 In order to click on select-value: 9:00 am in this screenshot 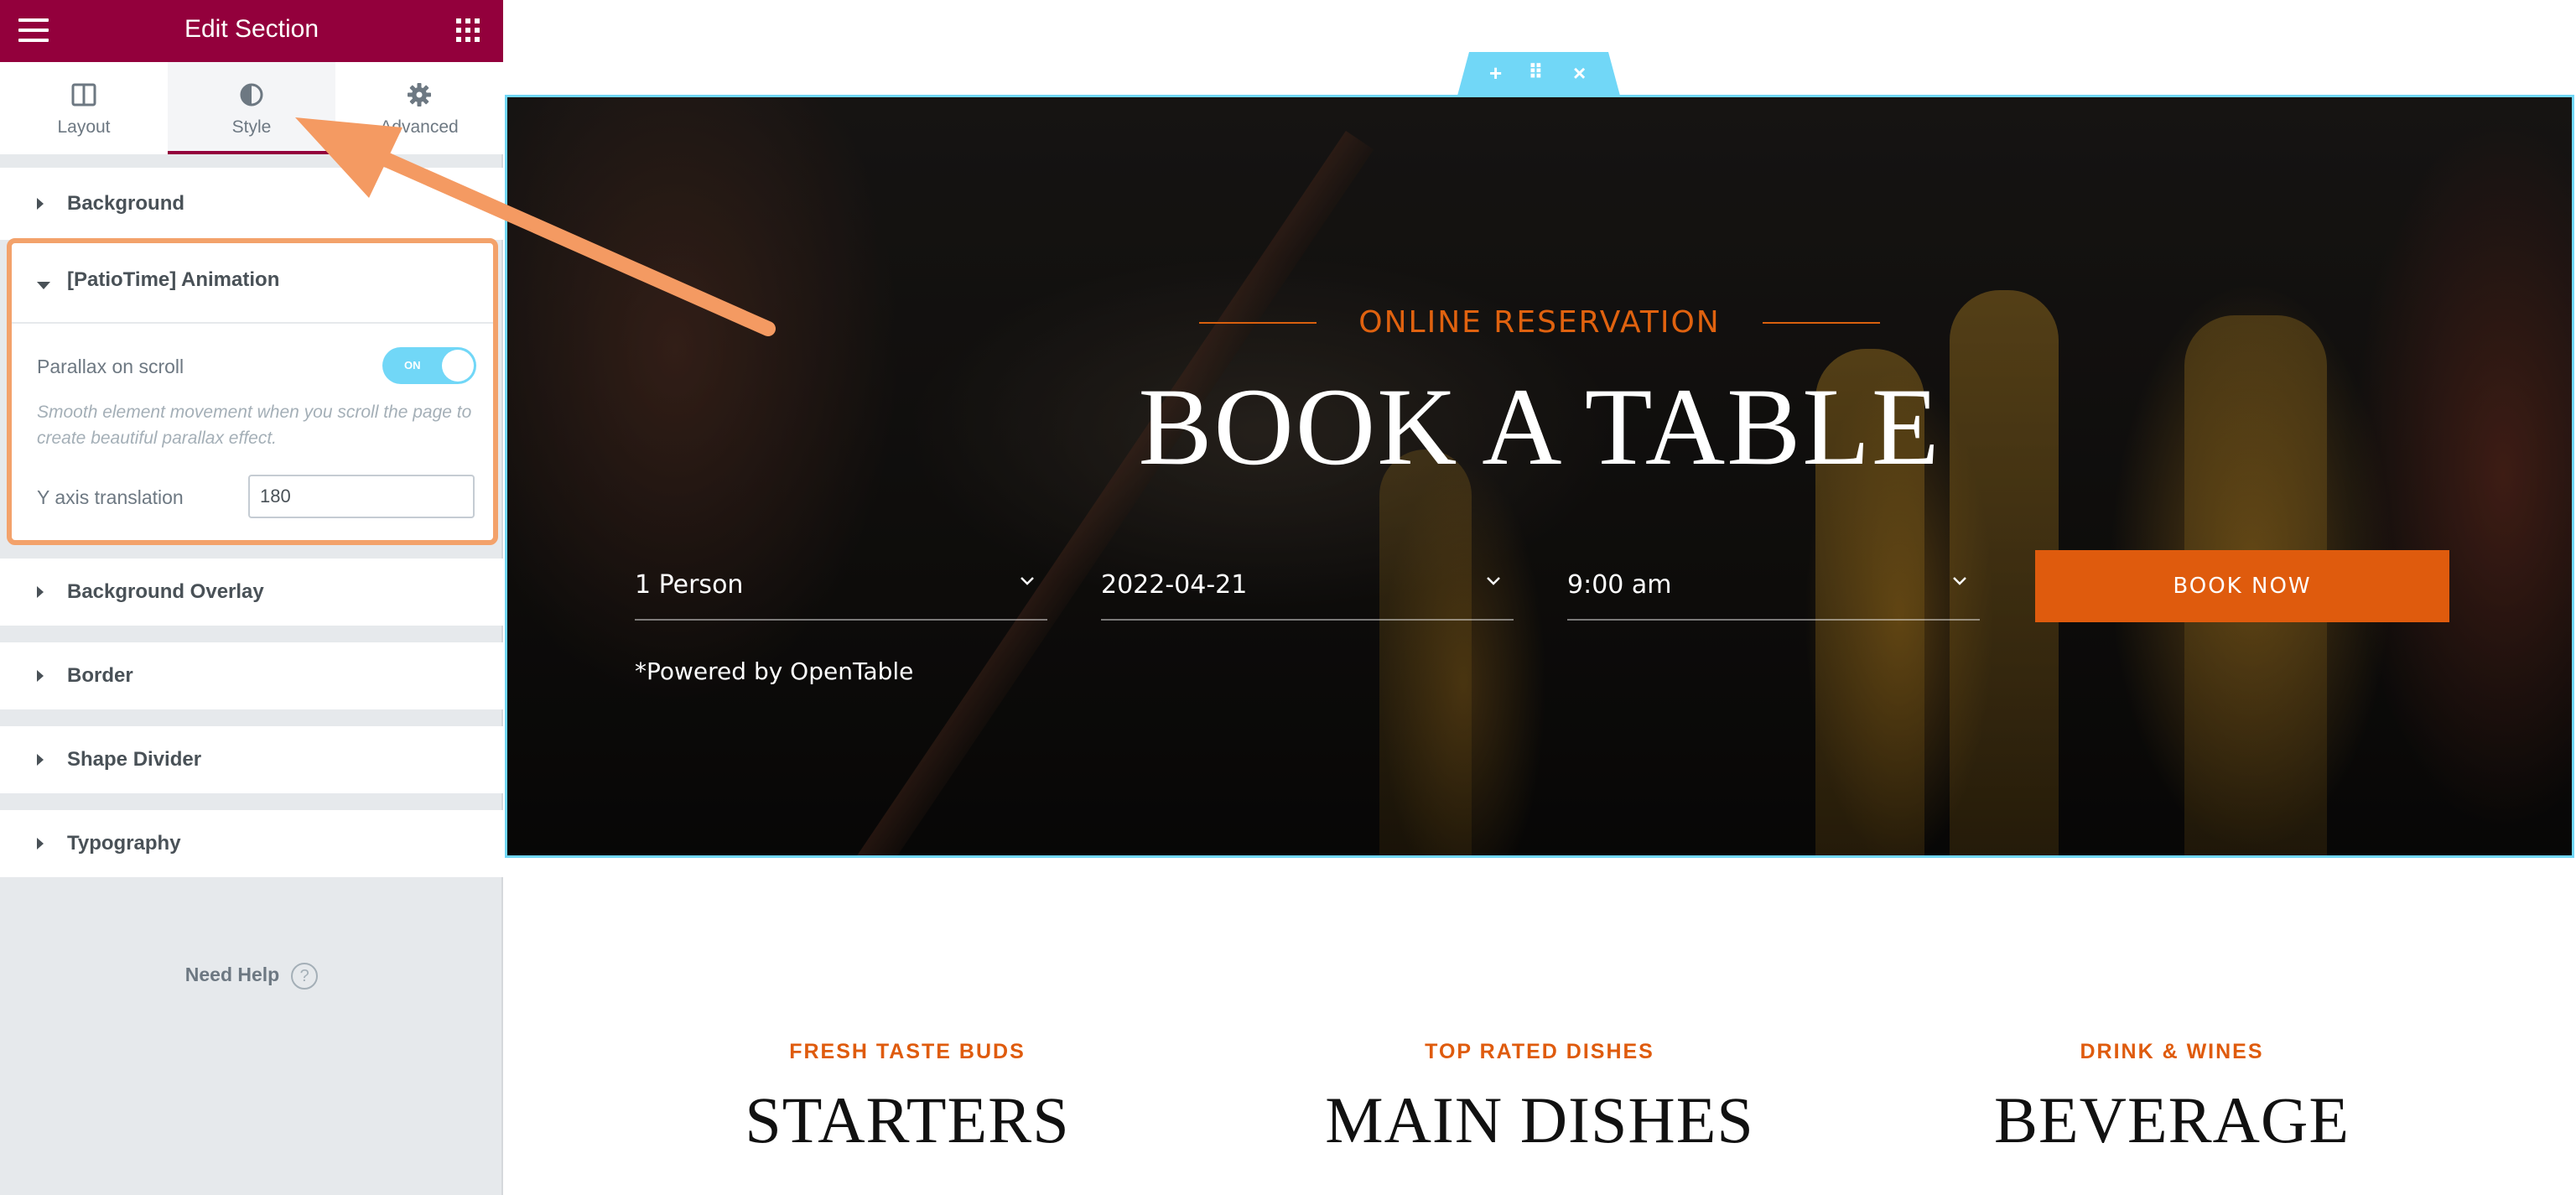, I will do `click(1619, 585)`.